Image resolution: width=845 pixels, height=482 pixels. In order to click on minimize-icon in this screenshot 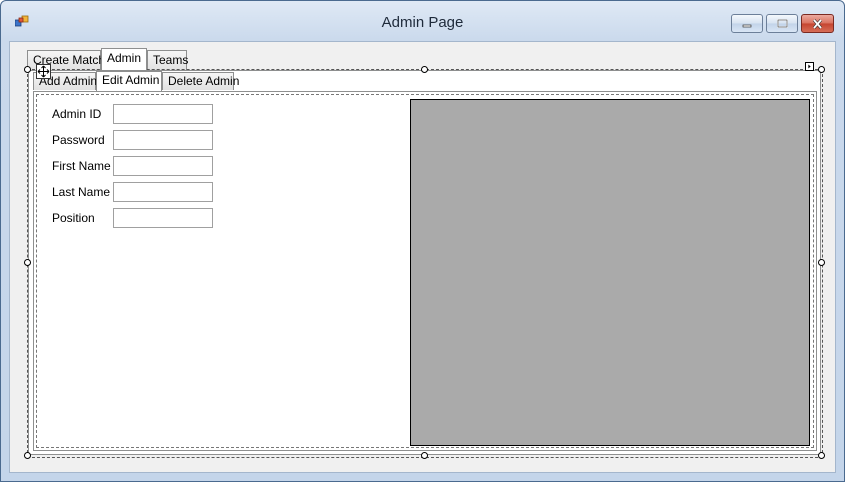, I will do `click(747, 25)`.